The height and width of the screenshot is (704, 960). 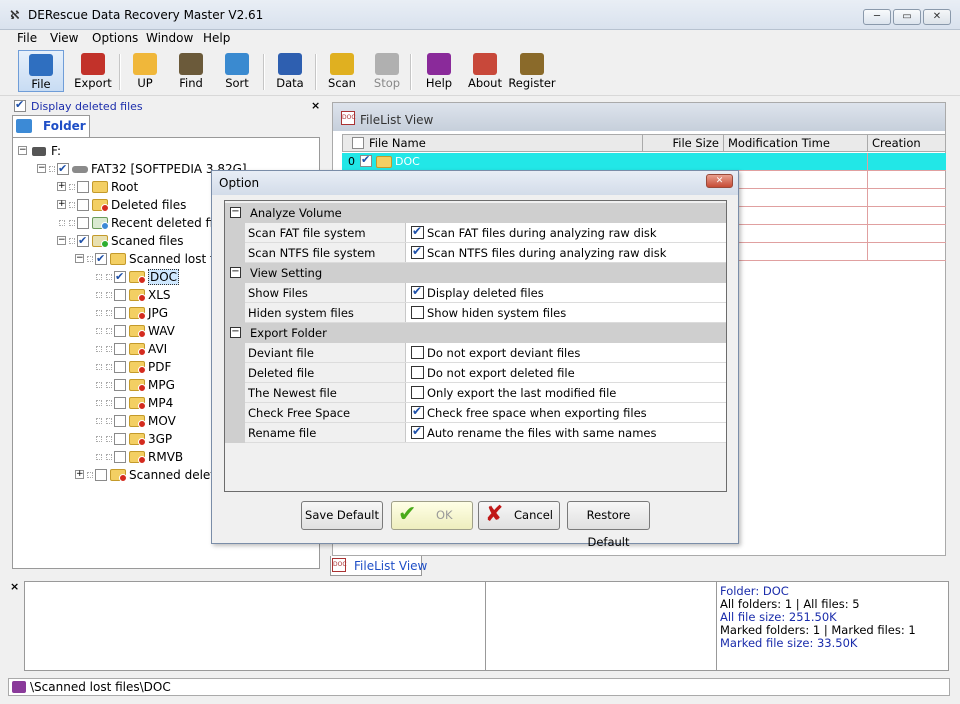 I want to click on maximize-button: ▭, so click(x=907, y=17).